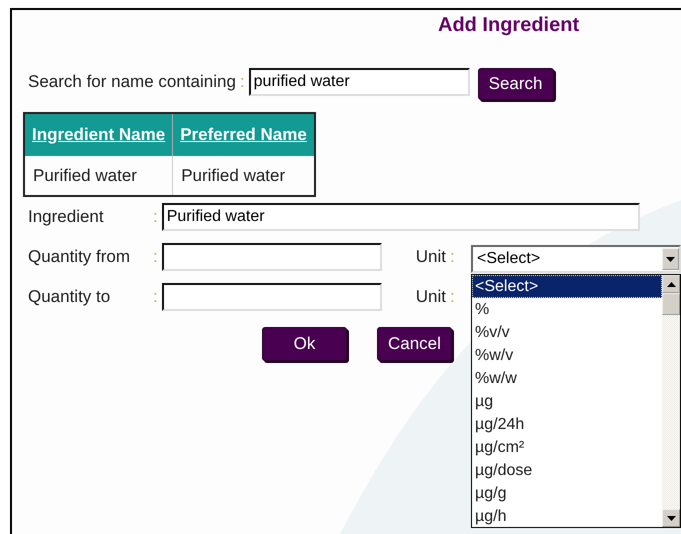 The height and width of the screenshot is (534, 681). Describe the element at coordinates (567, 309) in the screenshot. I see `list-option: %` at that location.